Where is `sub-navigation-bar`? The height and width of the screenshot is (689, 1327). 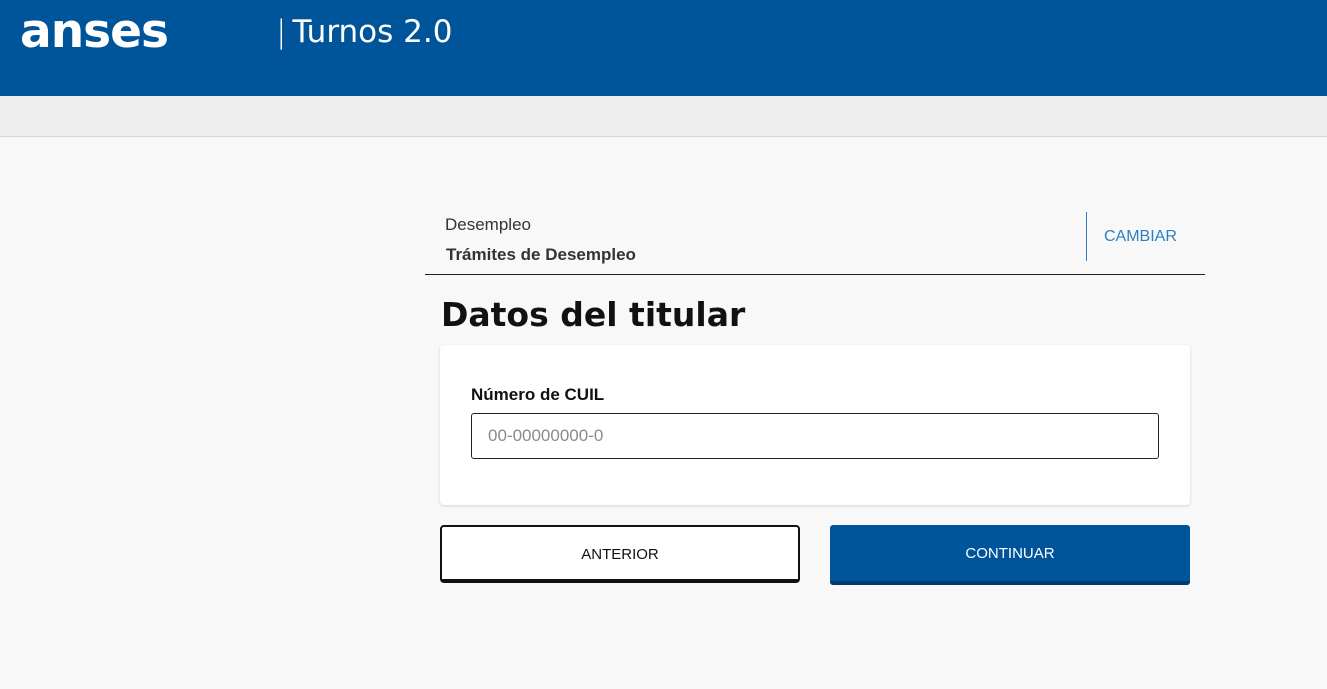 sub-navigation-bar is located at coordinates (663, 116).